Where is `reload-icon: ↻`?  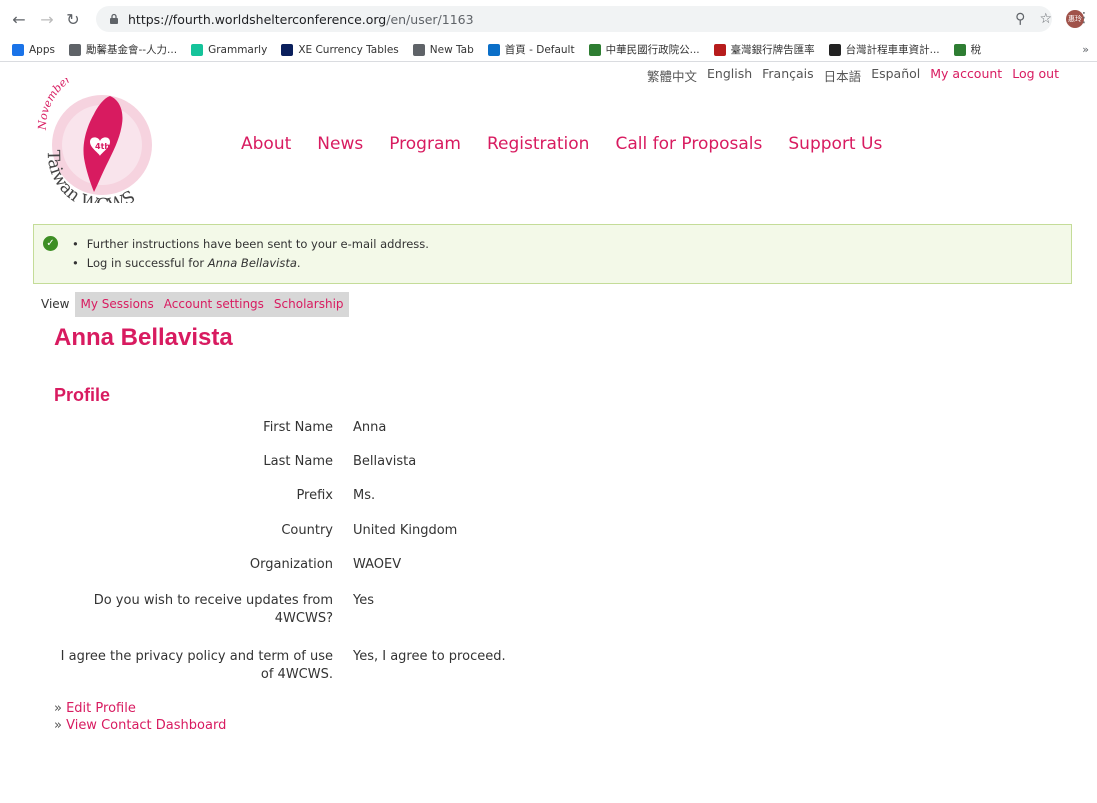
reload-icon: ↻ is located at coordinates (73, 19).